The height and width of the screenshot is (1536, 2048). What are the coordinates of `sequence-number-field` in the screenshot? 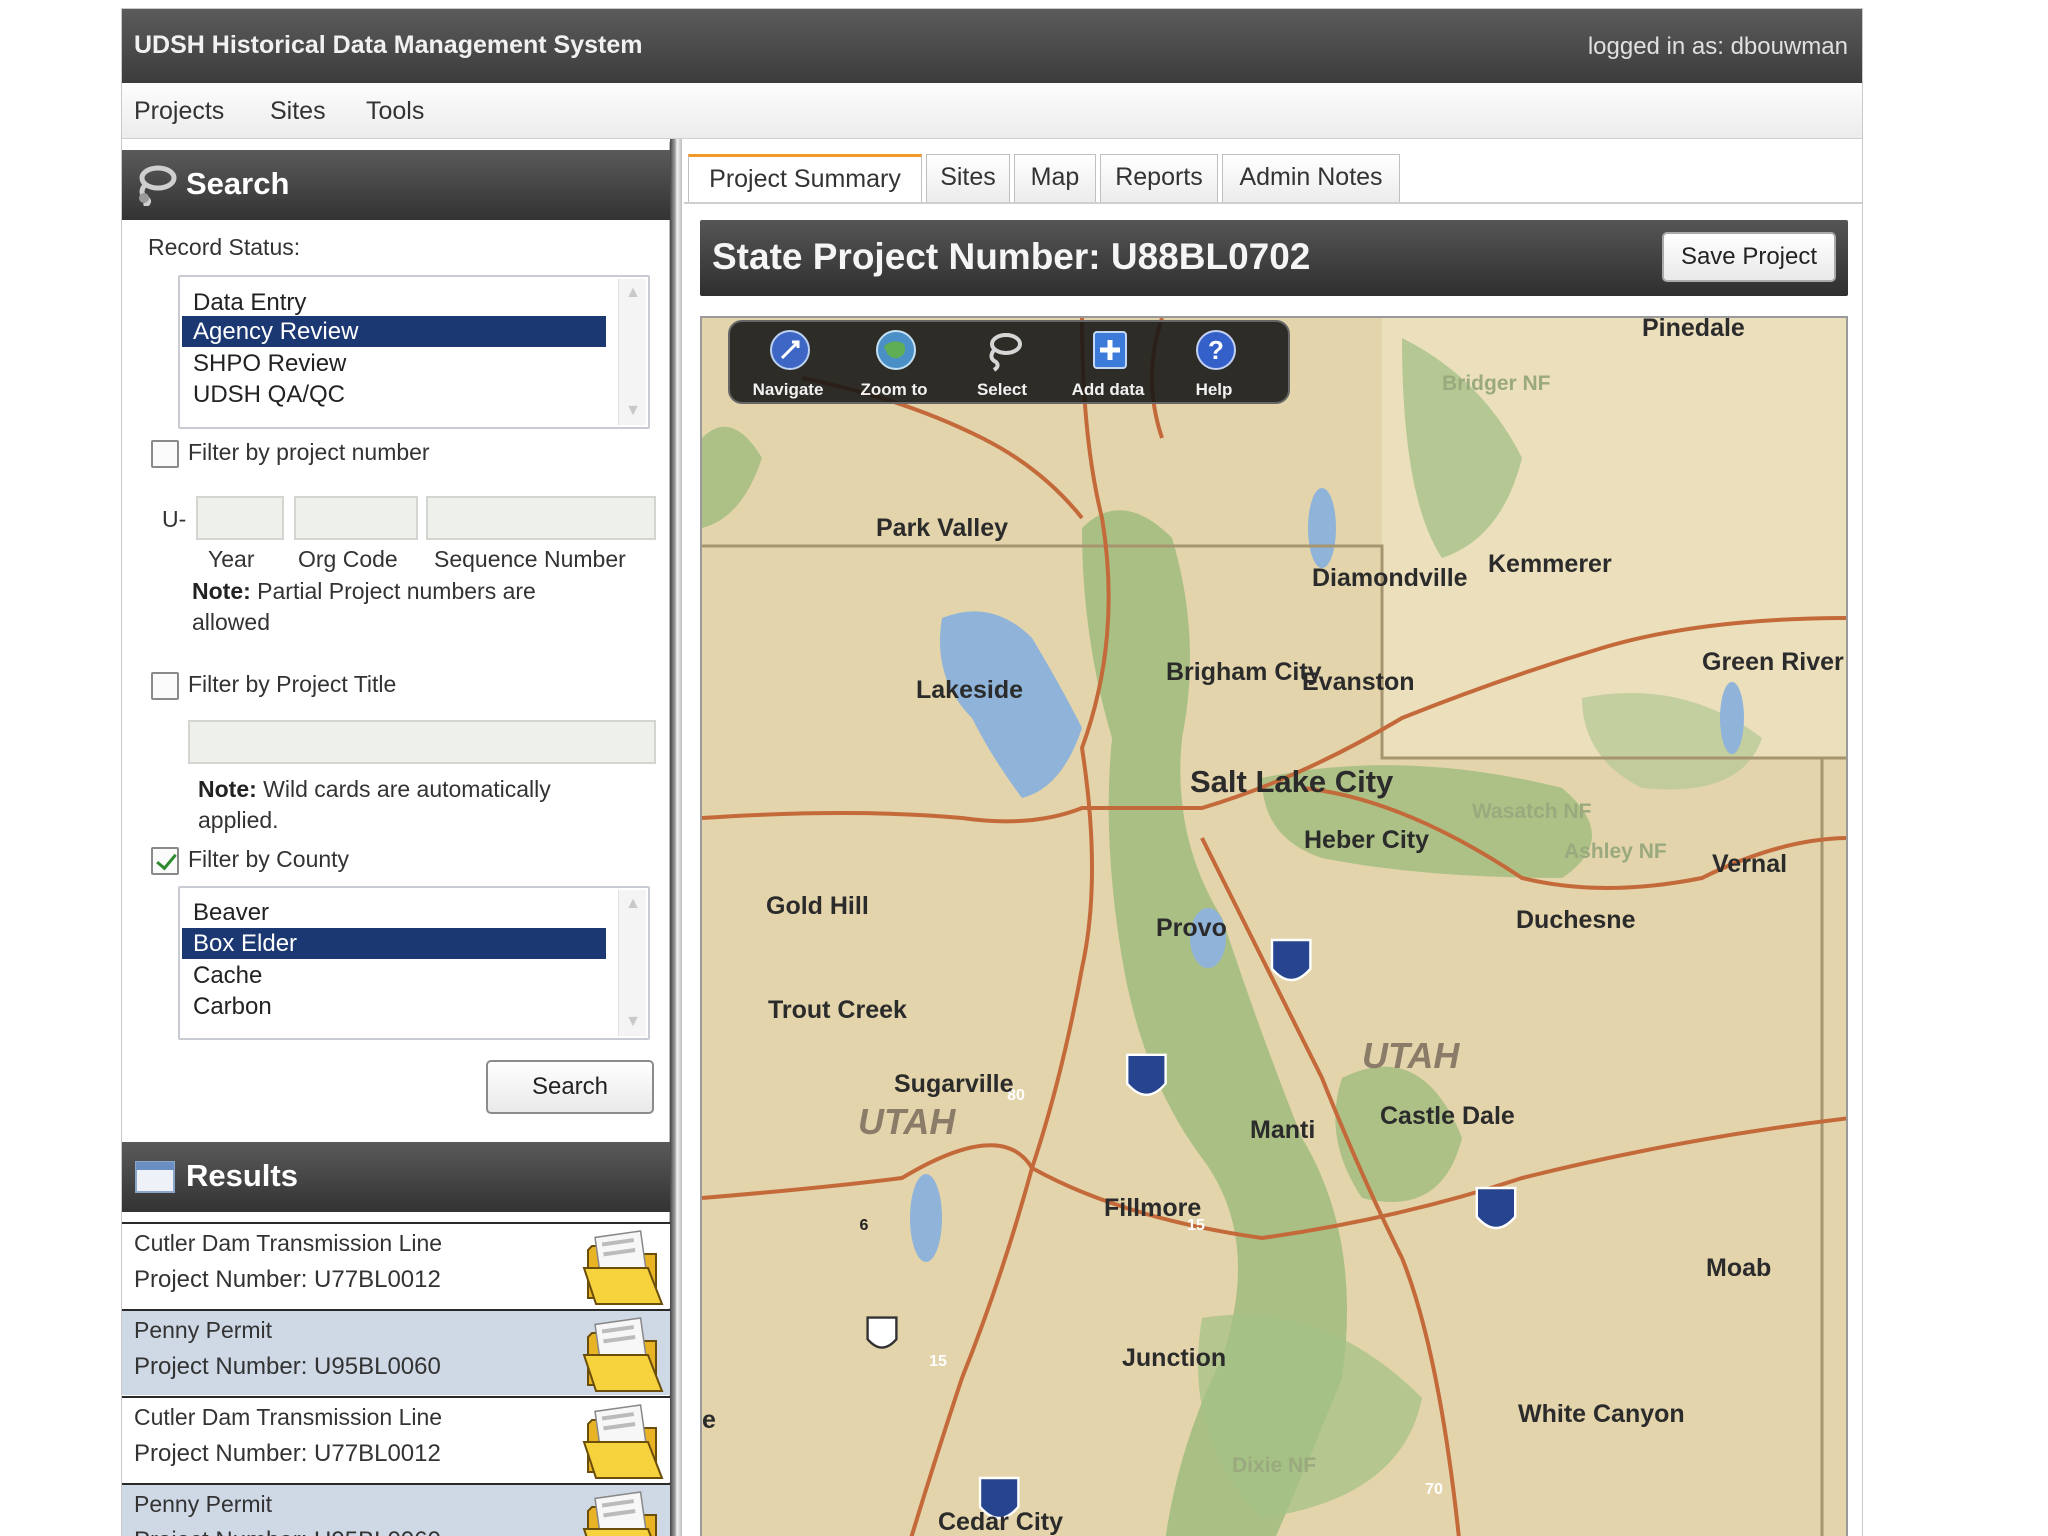 It's located at (541, 518).